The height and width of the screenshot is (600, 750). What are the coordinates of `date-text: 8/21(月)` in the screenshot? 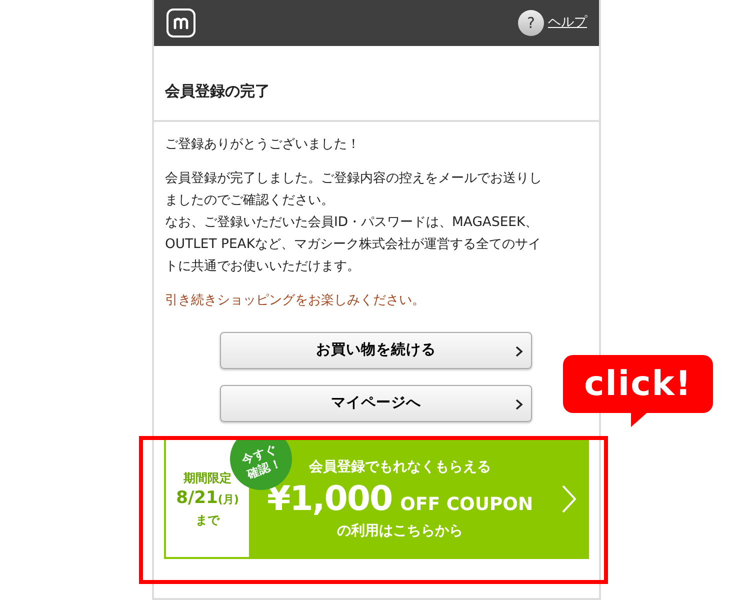 It's located at (207, 498).